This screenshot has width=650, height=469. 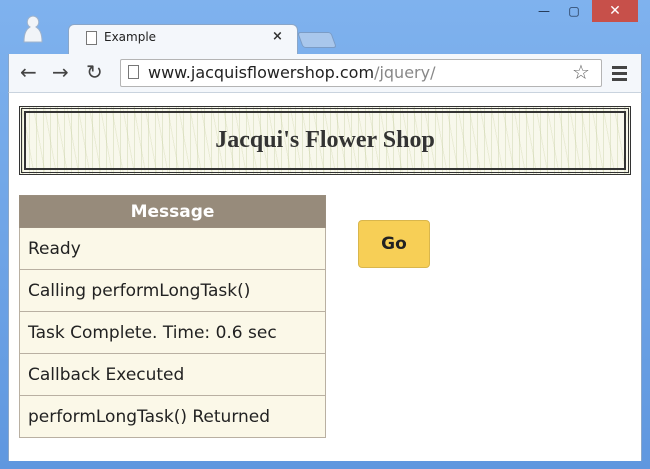 What do you see at coordinates (183, 39) in the screenshot?
I see `browser-tab` at bounding box center [183, 39].